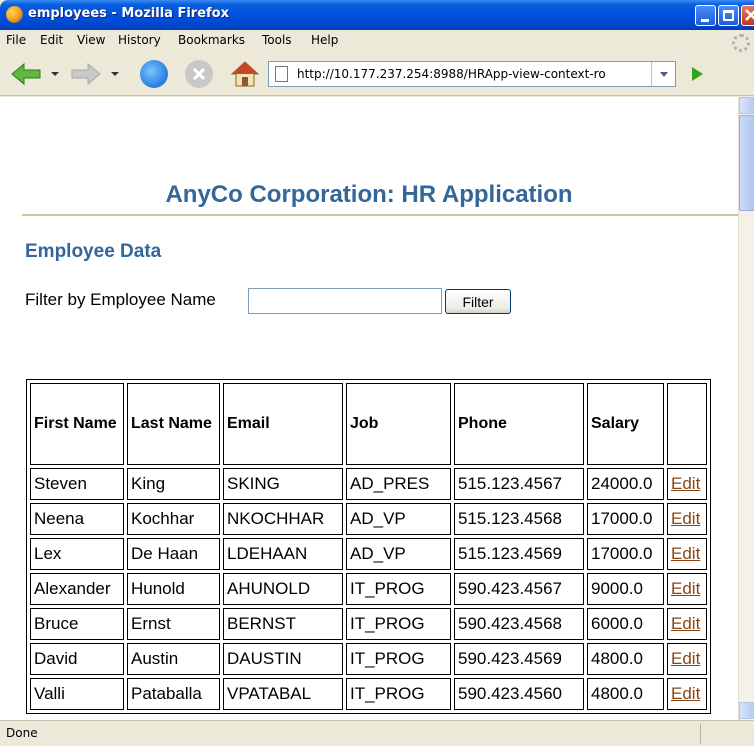 This screenshot has height=746, width=754. Describe the element at coordinates (746, 163) in the screenshot. I see `scroll-thumb` at that location.